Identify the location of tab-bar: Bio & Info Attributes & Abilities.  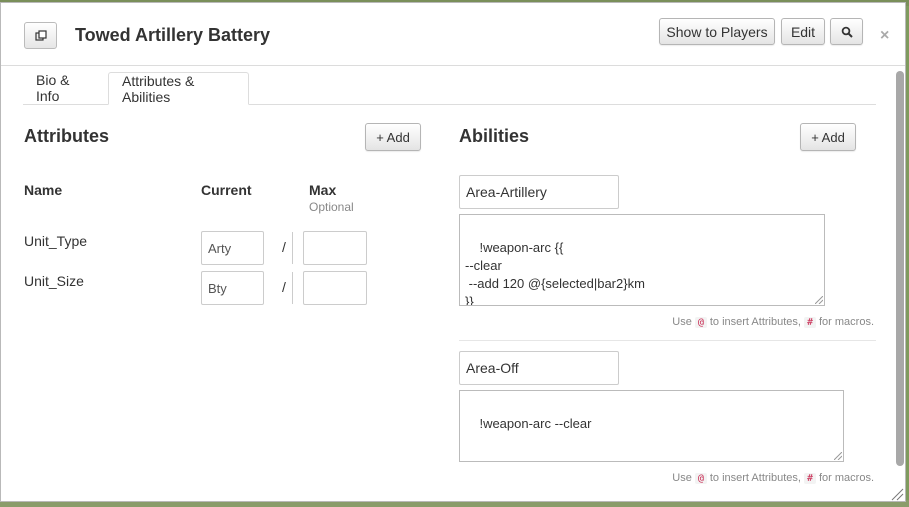
(449, 88).